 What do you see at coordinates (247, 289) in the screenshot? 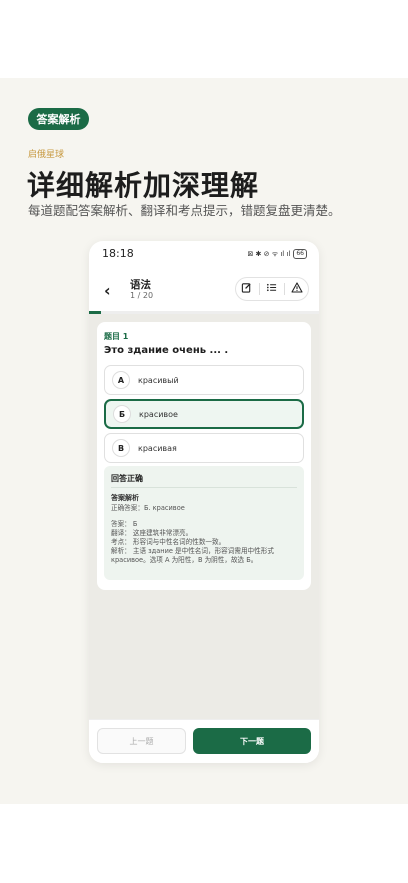
I see `notes-icon` at bounding box center [247, 289].